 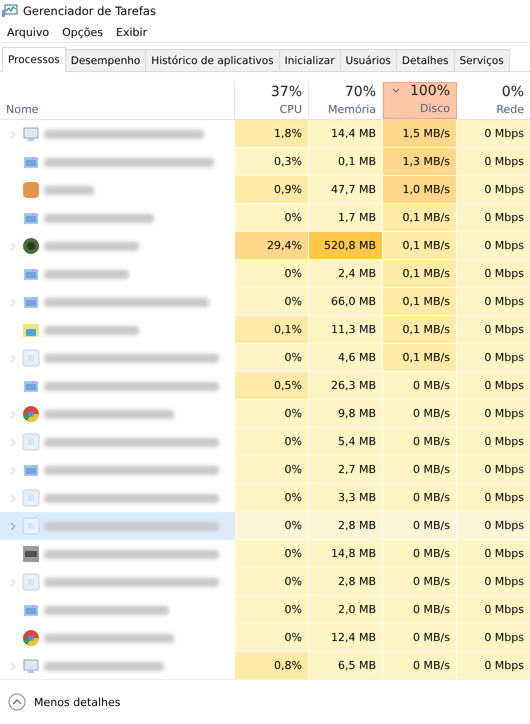 I want to click on table-cell: 26,3 MB, so click(x=346, y=386).